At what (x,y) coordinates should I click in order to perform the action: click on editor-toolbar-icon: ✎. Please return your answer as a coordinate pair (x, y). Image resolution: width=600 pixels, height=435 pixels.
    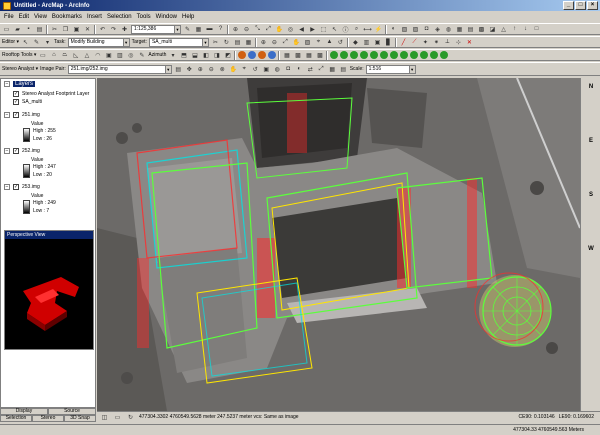
    Looking at the image, I should click on (187, 29).